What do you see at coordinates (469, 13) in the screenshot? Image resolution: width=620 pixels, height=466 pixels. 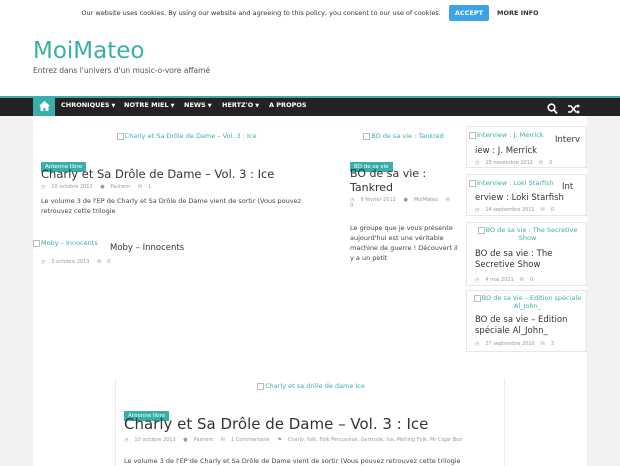 I see `cookie-accept-button: ACCEPT` at bounding box center [469, 13].